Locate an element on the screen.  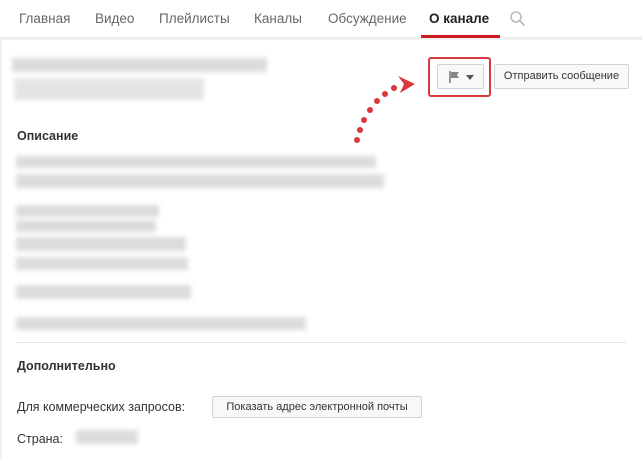
additional-heading: Дополнительно is located at coordinates (66, 366).